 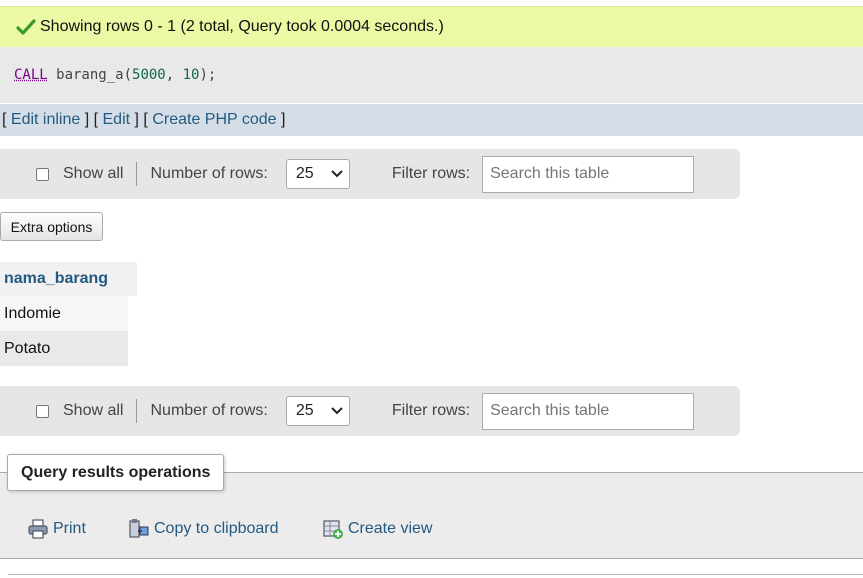 I want to click on create-view-label: Create view, so click(x=390, y=528).